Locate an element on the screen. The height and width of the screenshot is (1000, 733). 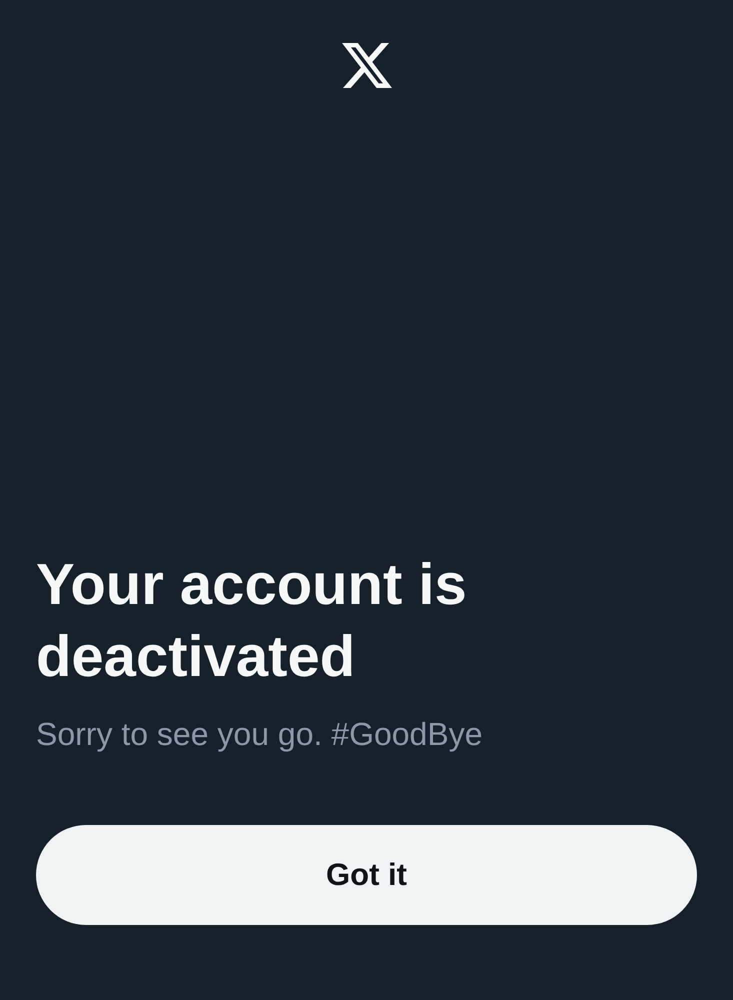
x-logo-icon is located at coordinates (367, 65).